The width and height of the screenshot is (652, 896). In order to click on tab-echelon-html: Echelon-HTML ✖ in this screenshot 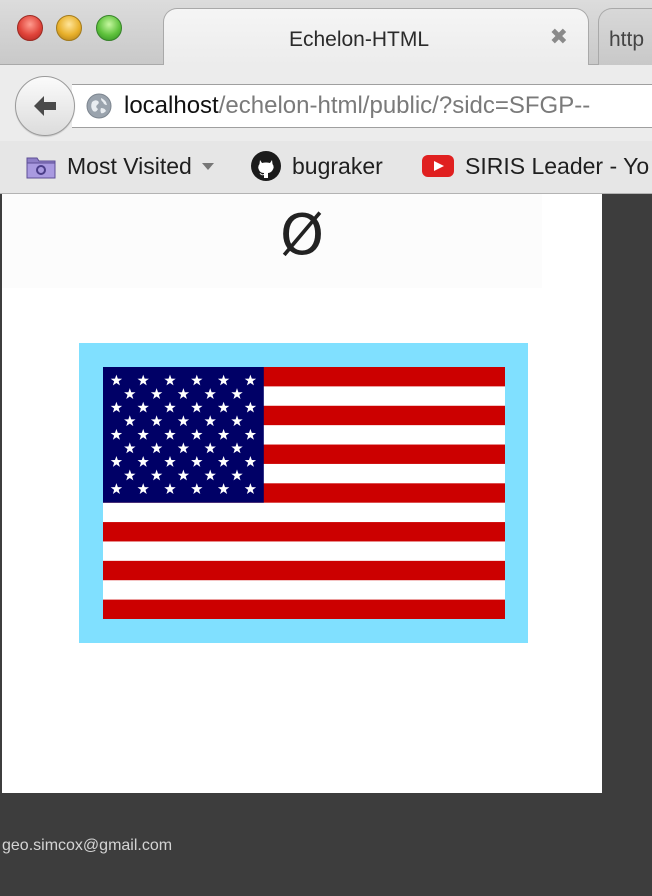, I will do `click(376, 37)`.